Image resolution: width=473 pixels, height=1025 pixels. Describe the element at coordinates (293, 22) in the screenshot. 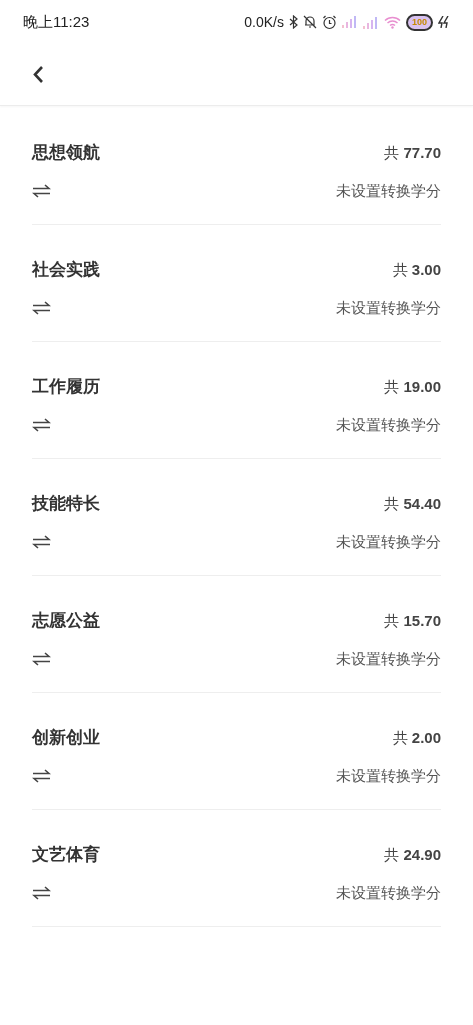

I see `bluetooth-icon` at that location.